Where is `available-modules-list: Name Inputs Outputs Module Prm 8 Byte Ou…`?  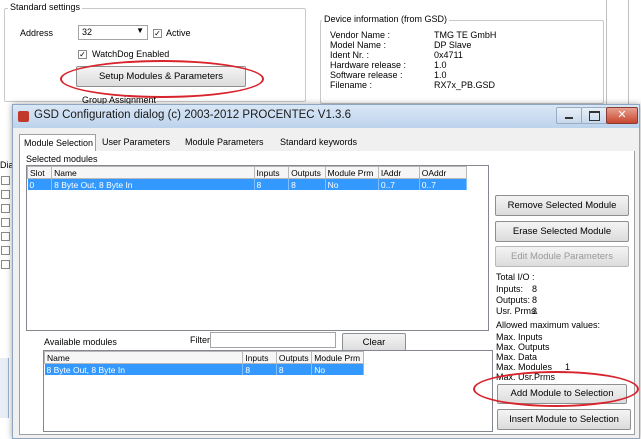 available-modules-list: Name Inputs Outputs Module Prm 8 Byte Ou… is located at coordinates (268, 391).